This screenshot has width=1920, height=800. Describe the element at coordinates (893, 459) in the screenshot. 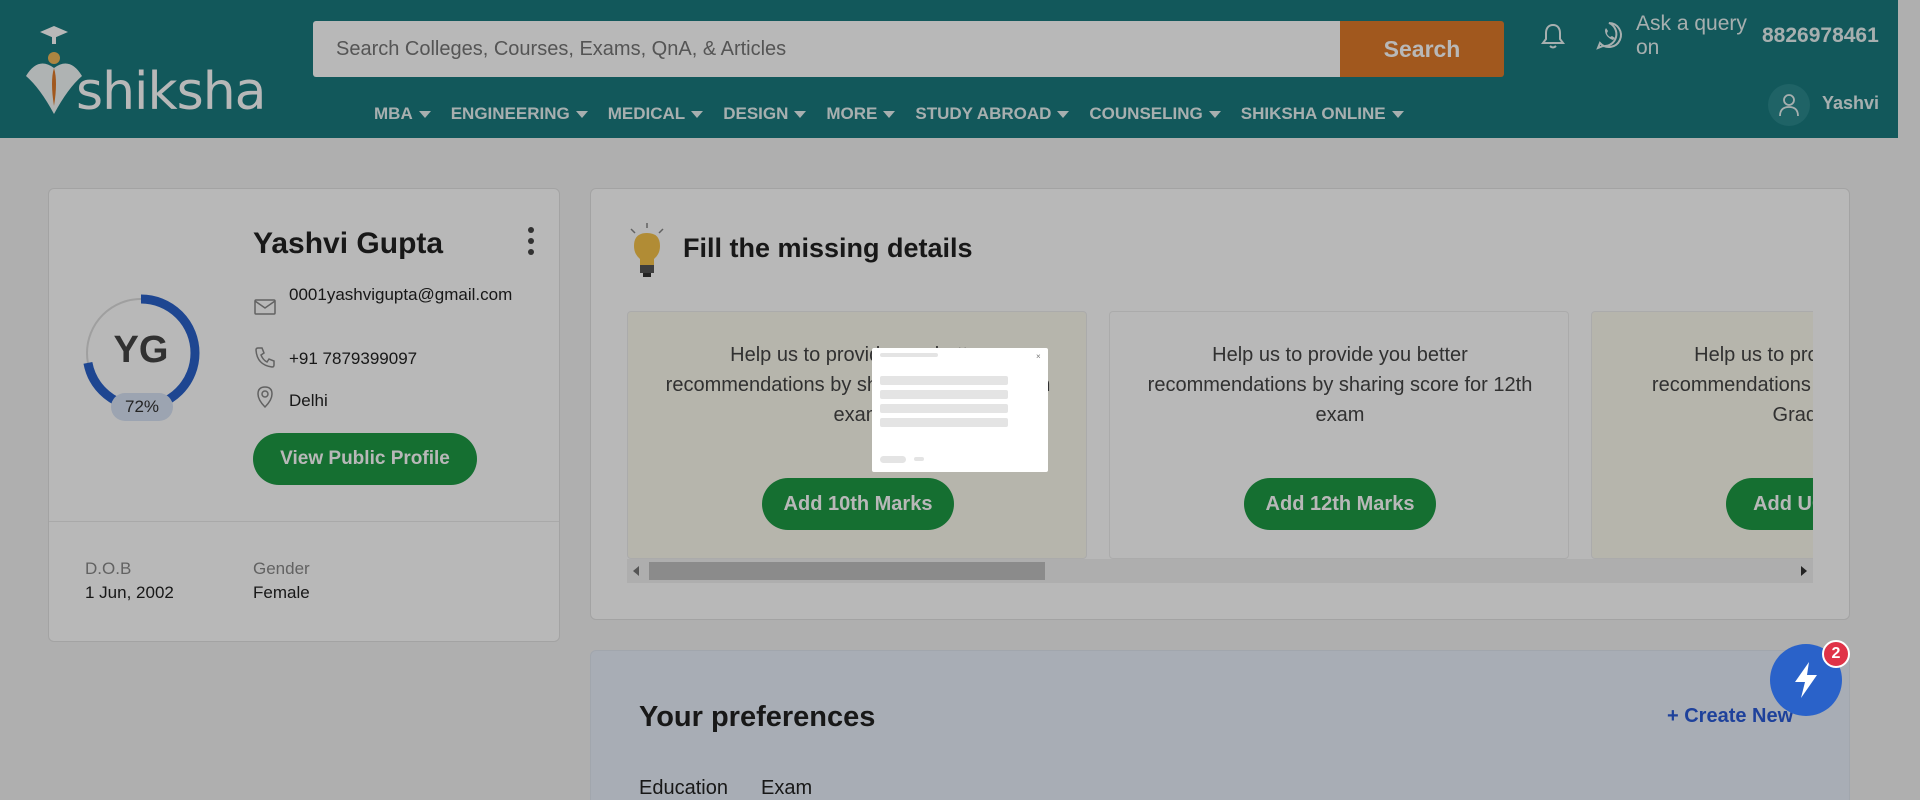

I see `skeleton-button` at that location.